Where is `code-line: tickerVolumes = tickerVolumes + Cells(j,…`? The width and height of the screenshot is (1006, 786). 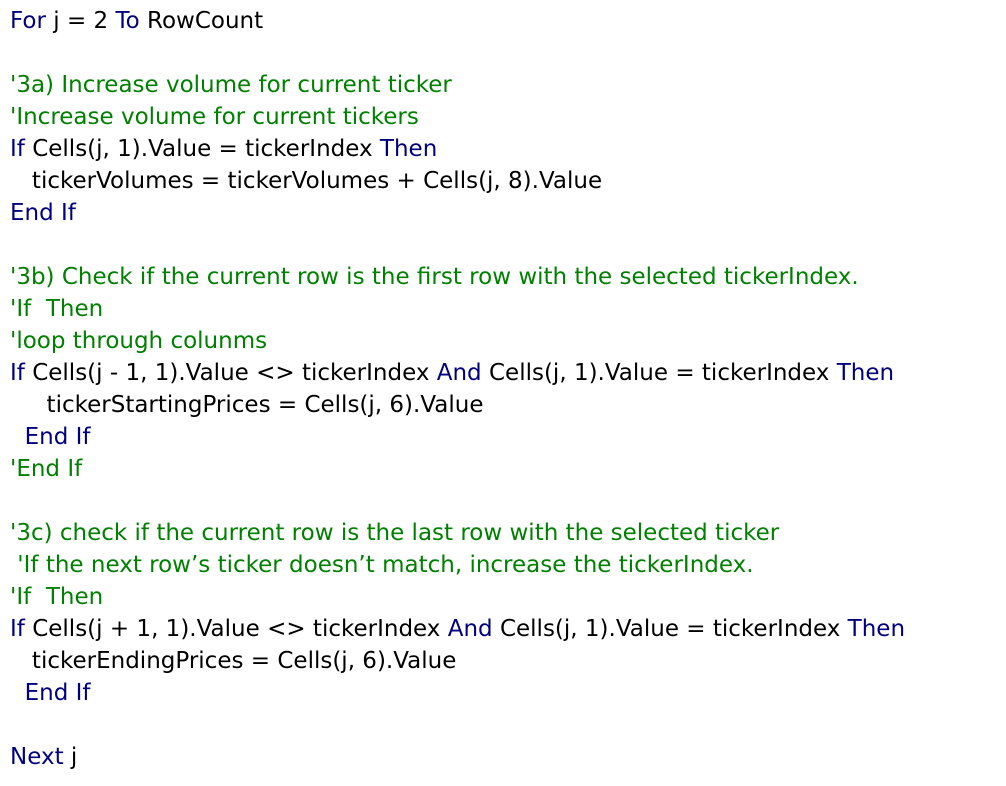 code-line: tickerVolumes = tickerVolumes + Cells(j,… is located at coordinates (306, 181).